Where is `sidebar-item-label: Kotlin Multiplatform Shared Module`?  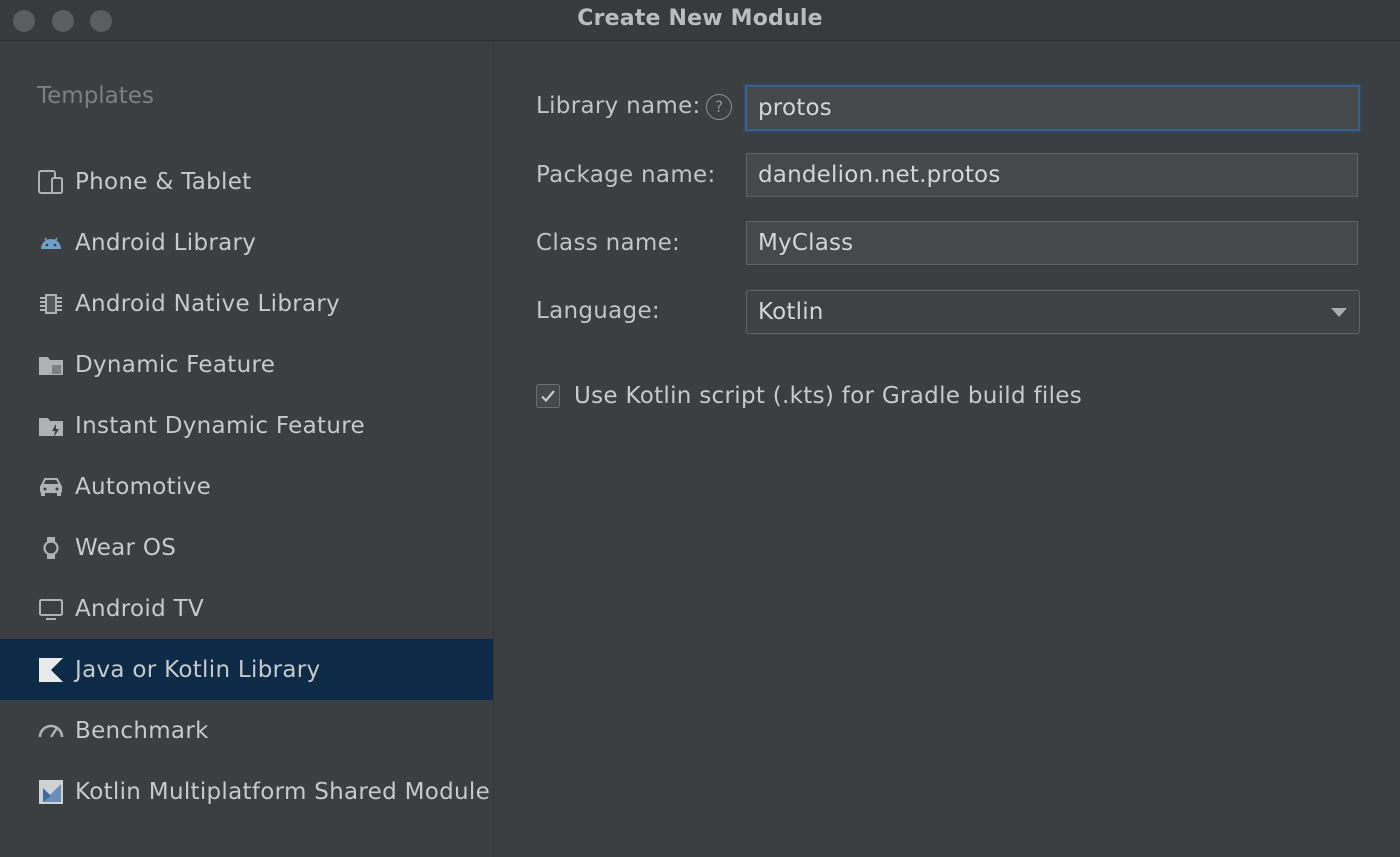 sidebar-item-label: Kotlin Multiplatform Shared Module is located at coordinates (283, 791).